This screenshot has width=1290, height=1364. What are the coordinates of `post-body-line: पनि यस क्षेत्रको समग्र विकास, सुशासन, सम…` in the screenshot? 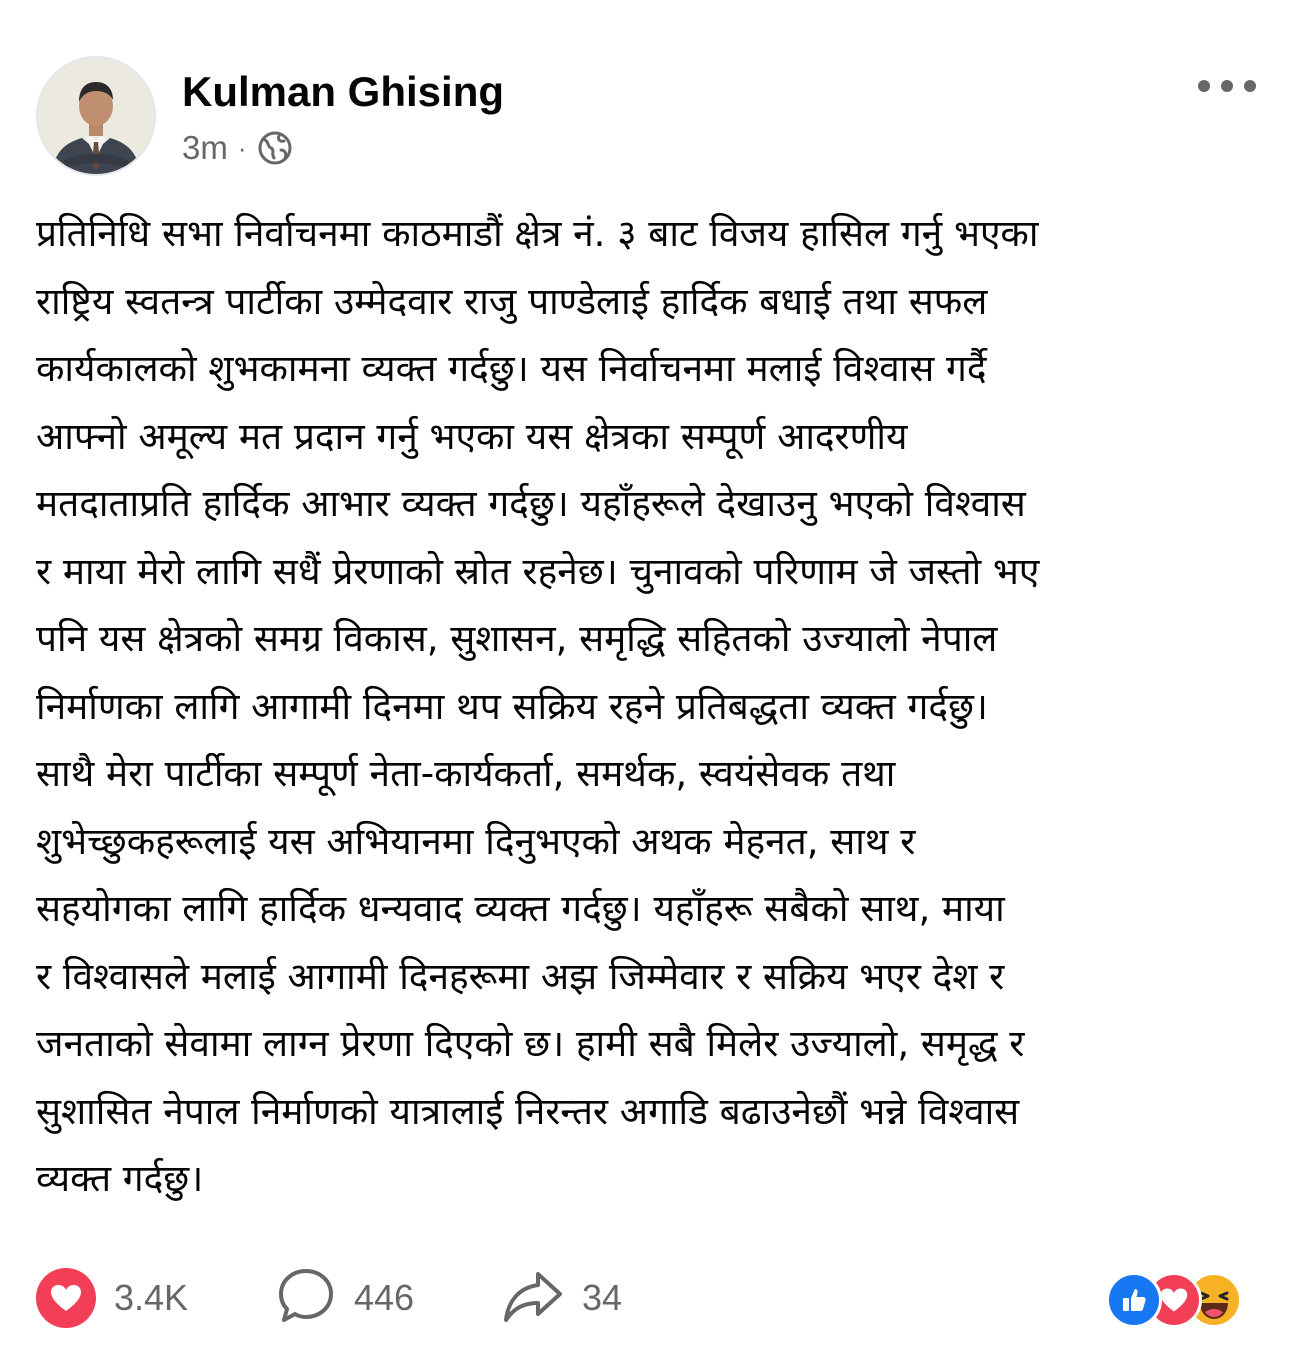 It's located at (517, 638).